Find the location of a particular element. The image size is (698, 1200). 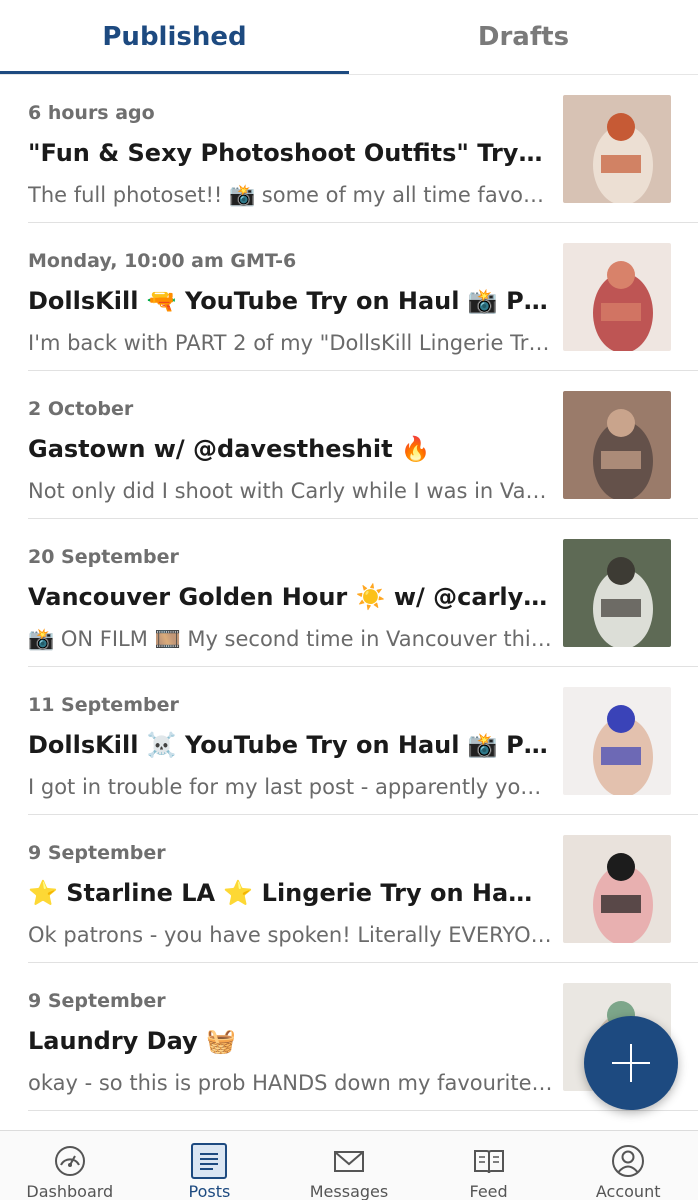

nav-feed: Feed is located at coordinates (489, 1165).